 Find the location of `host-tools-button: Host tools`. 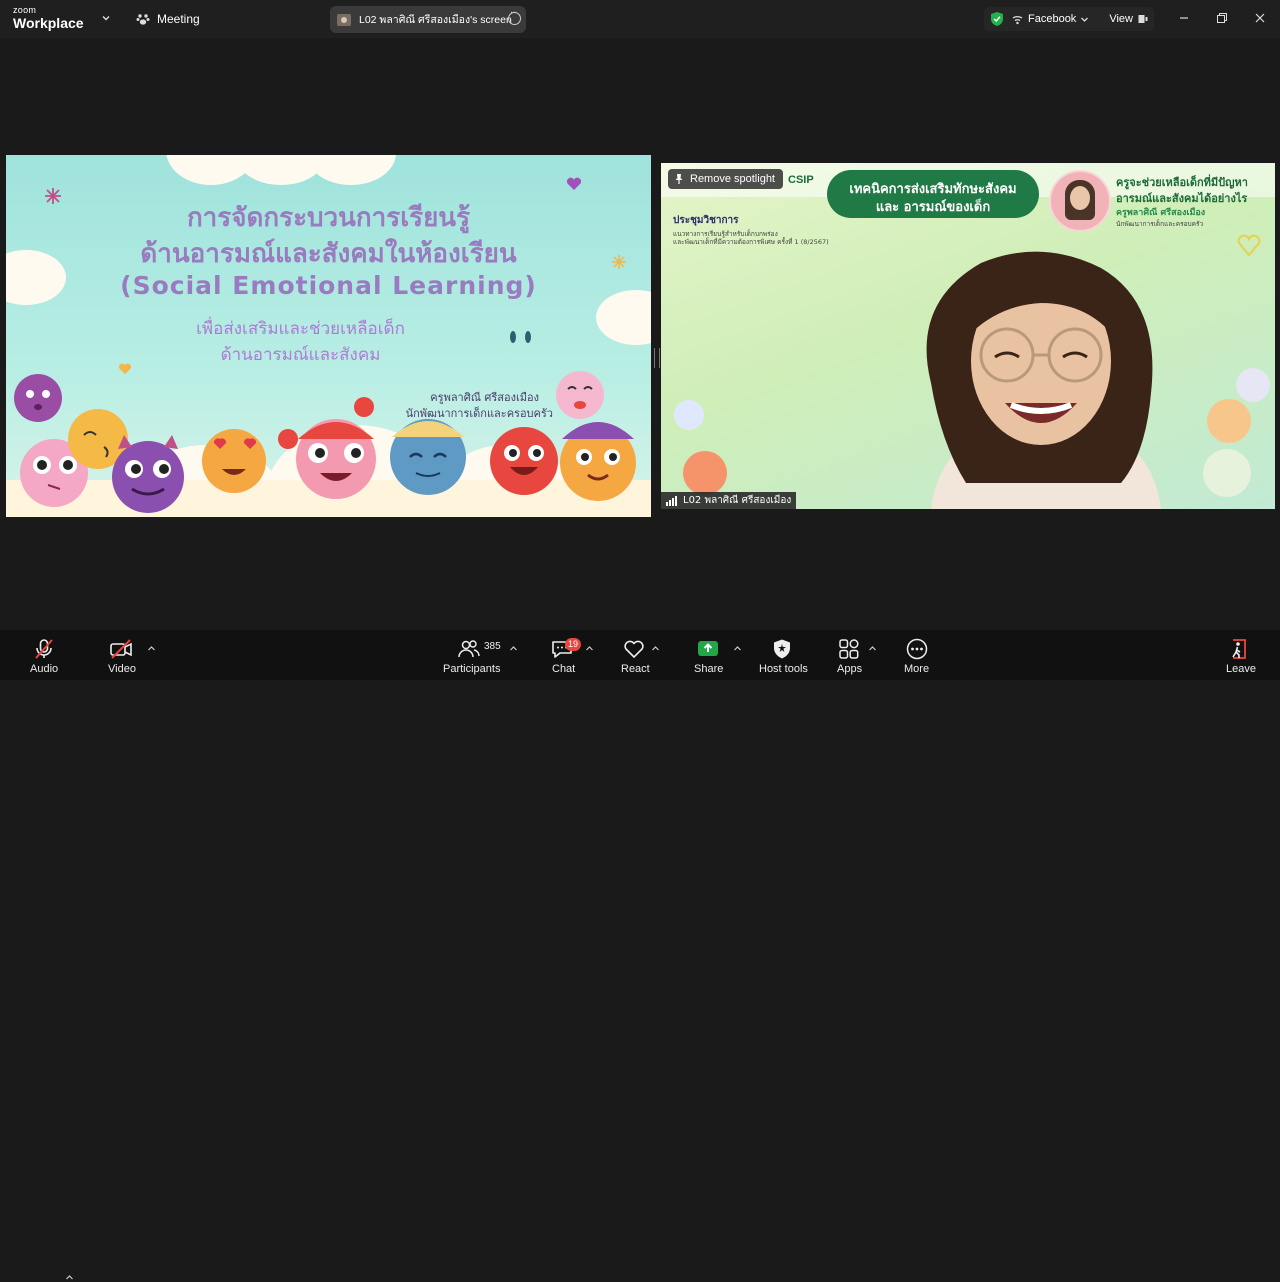

host-tools-button: Host tools is located at coordinates (783, 655).